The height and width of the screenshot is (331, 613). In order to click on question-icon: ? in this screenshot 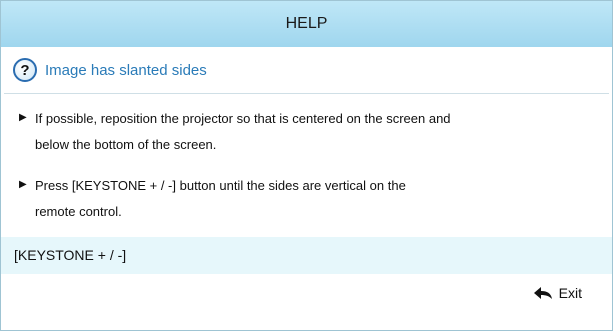, I will do `click(25, 70)`.